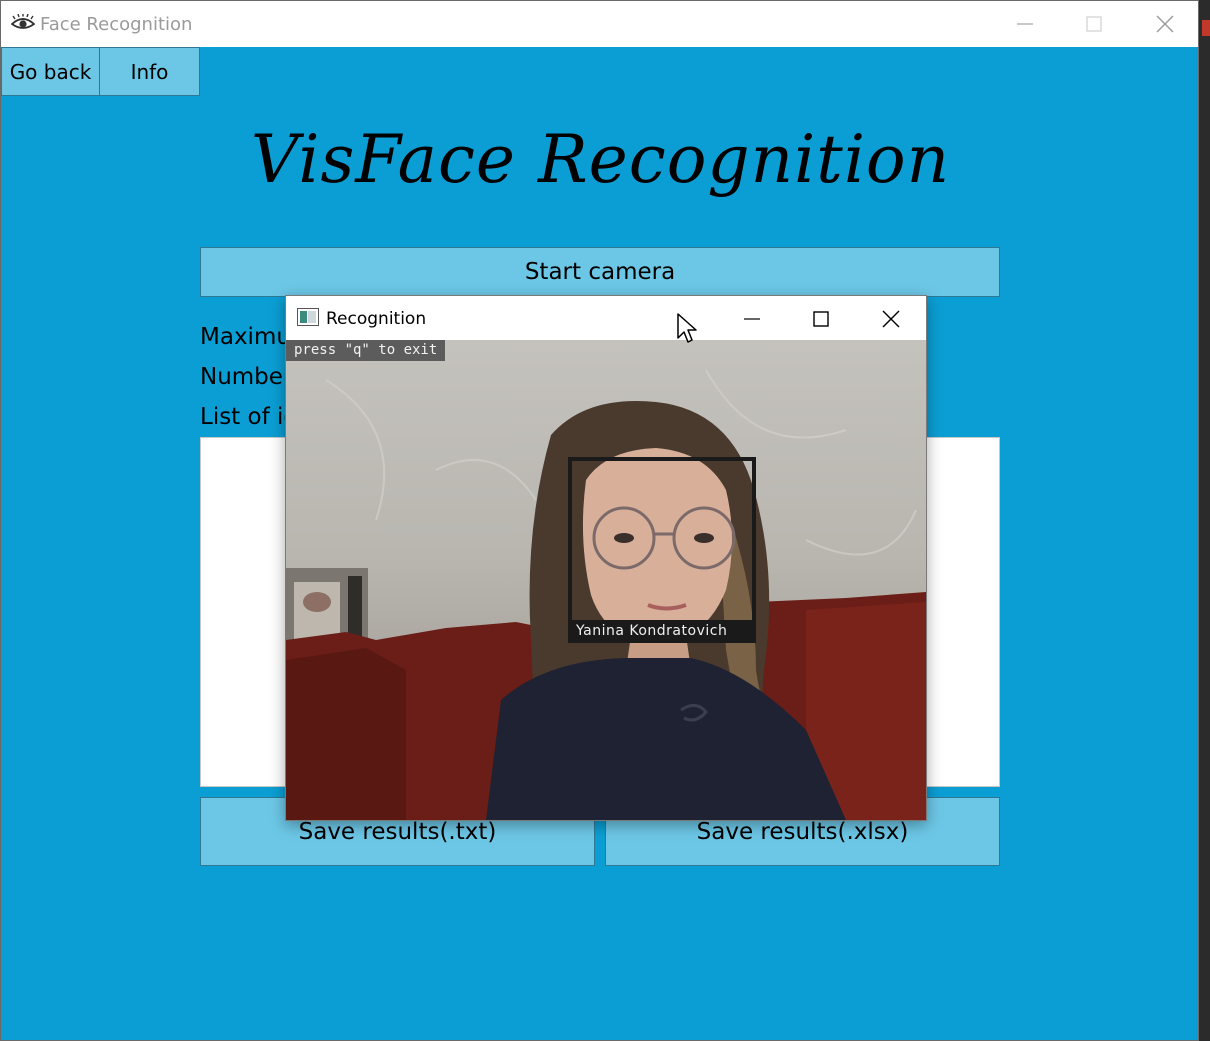 The height and width of the screenshot is (1041, 1210). Describe the element at coordinates (687, 328) in the screenshot. I see `mouse-pointer-icon` at that location.